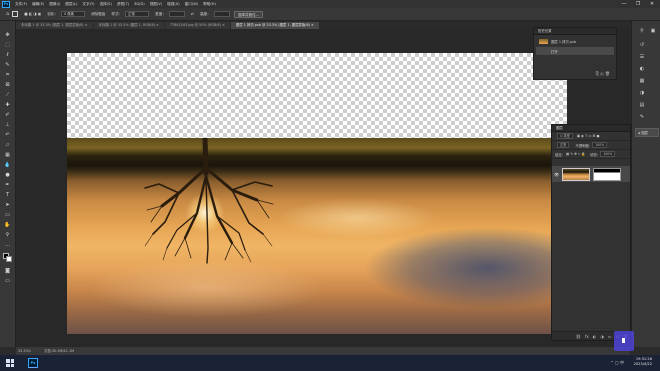 The width and height of the screenshot is (660, 371). Describe the element at coordinates (7, 45) in the screenshot. I see `marquee-tool-icon: ⬚` at that location.